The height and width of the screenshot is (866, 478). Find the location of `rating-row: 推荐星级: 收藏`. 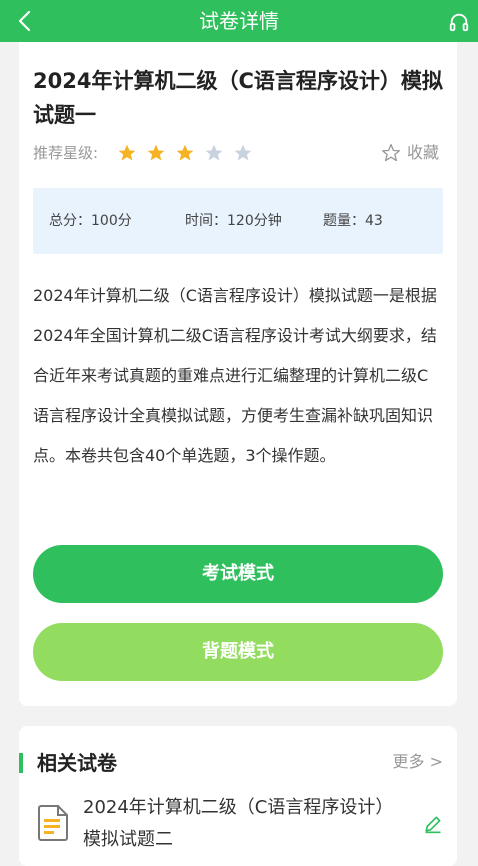

rating-row: 推荐星级: 收藏 is located at coordinates (238, 153).